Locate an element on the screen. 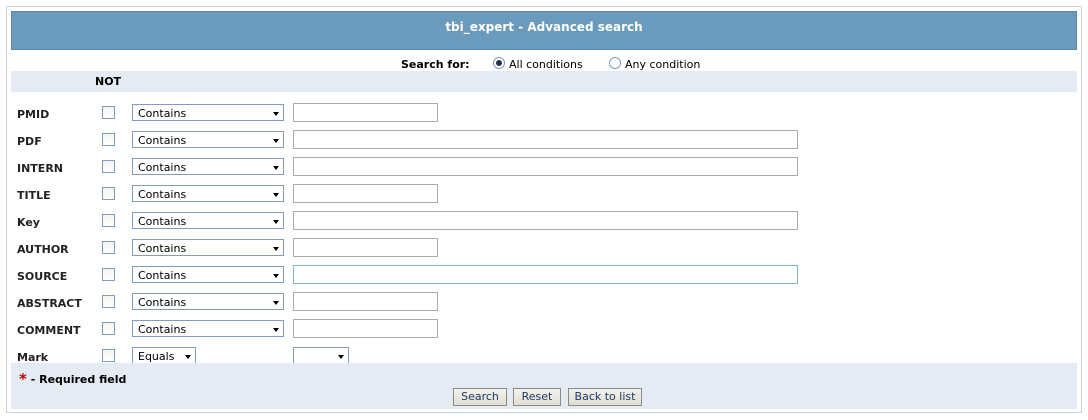 The height and width of the screenshot is (420, 1088). field-row-pdf: PDF Contains is located at coordinates (544, 140).